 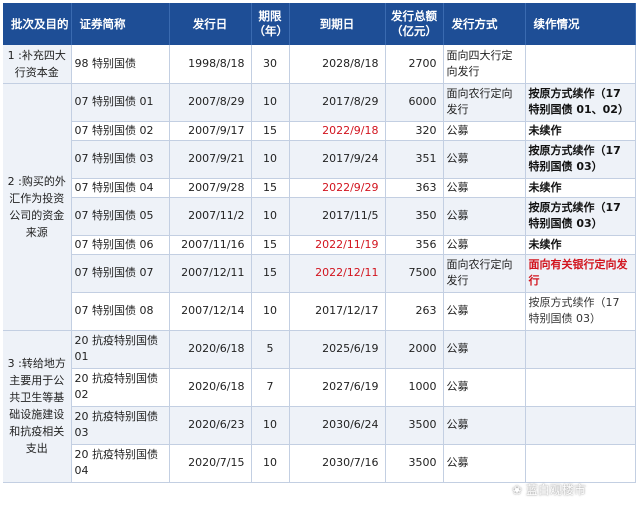 I want to click on bond-name: 07 特别国债 02, so click(x=120, y=131).